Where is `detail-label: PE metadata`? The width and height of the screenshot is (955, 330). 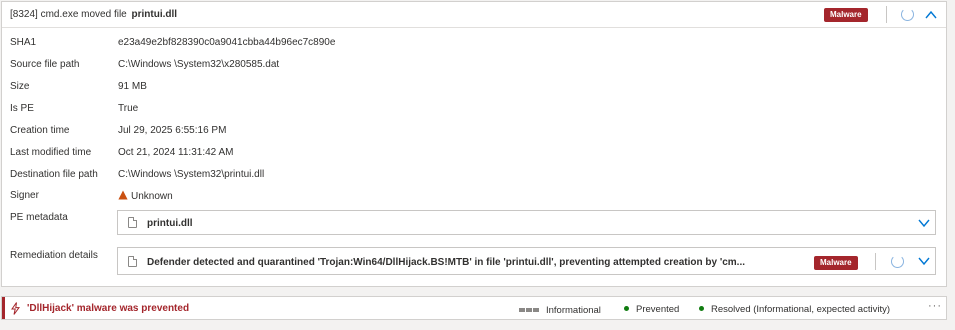
detail-label: PE metadata is located at coordinates (39, 217).